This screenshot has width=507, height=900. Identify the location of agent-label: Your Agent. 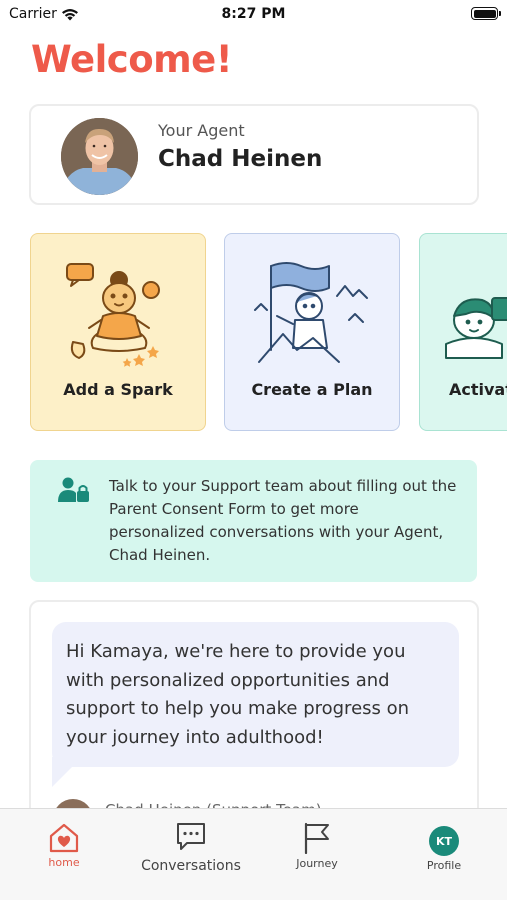
(201, 130).